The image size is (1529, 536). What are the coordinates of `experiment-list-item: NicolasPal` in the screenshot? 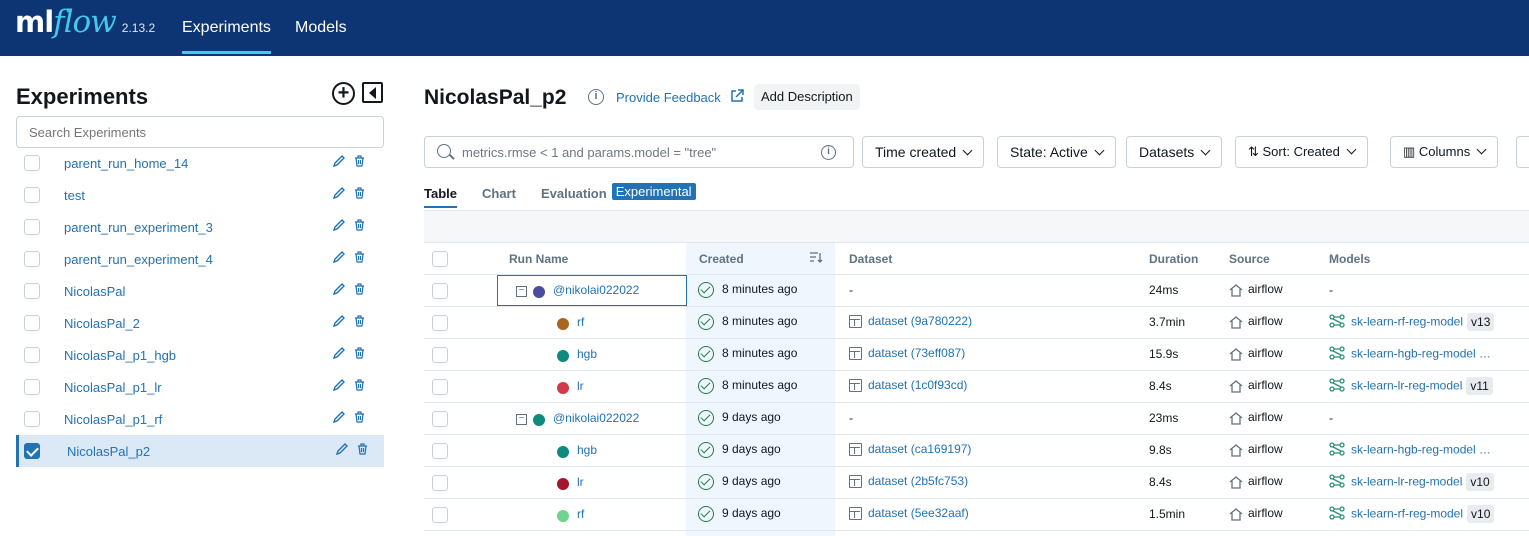 It's located at (200, 291).